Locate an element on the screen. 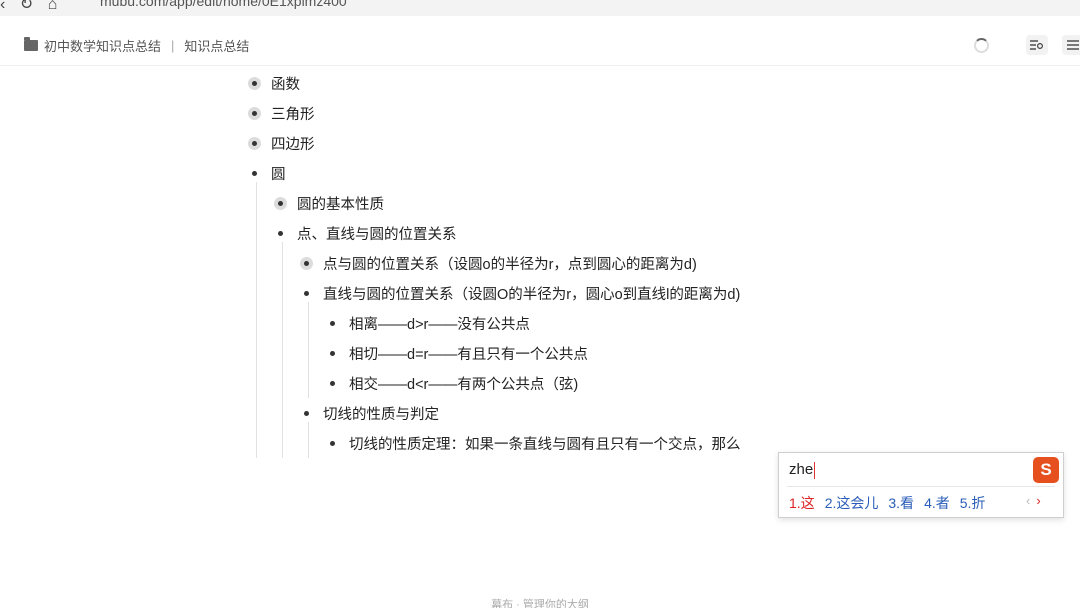 The width and height of the screenshot is (1080, 608). outline-node: 直线与圆的位置关系（设圆O的半径为r，圆心o到直线l的距离为d) is located at coordinates (520, 293).